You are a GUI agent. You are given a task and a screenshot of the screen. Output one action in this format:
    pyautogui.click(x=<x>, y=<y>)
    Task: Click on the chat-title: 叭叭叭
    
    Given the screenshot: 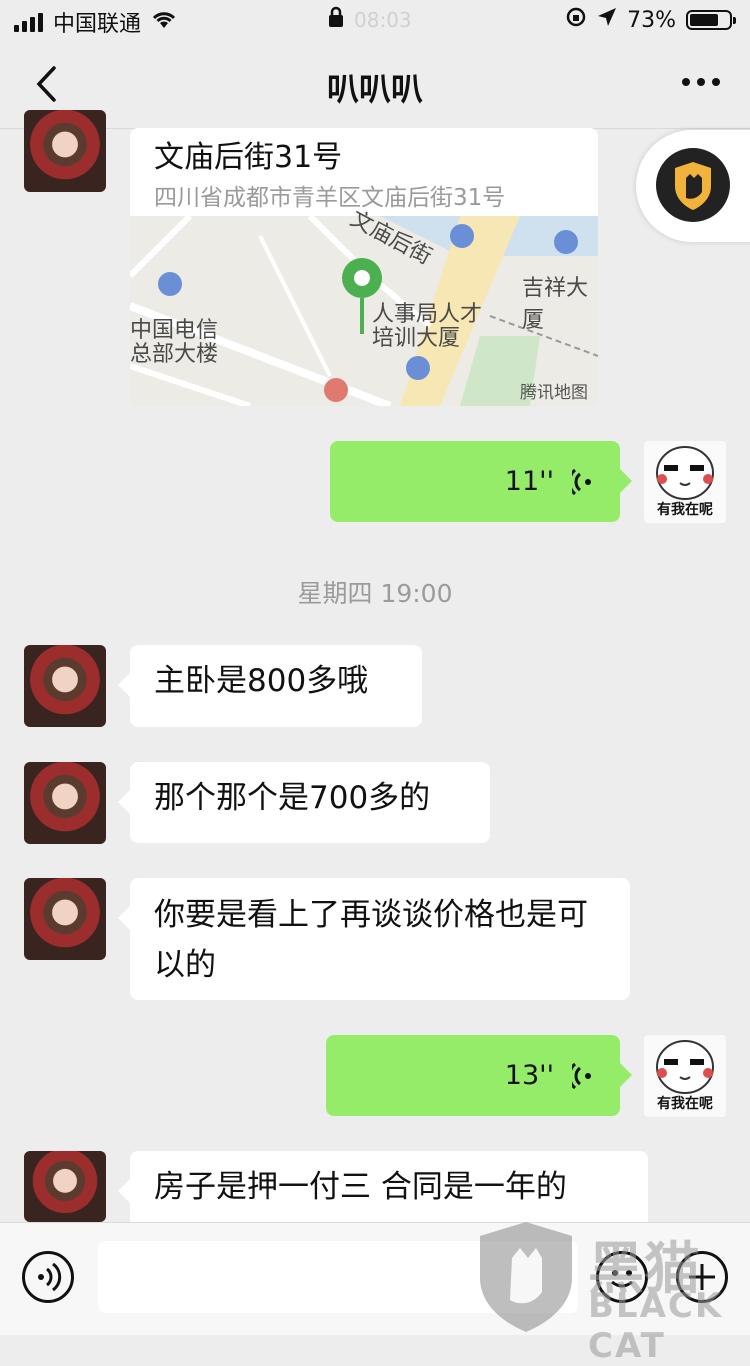 What is the action you would take?
    pyautogui.click(x=374, y=89)
    